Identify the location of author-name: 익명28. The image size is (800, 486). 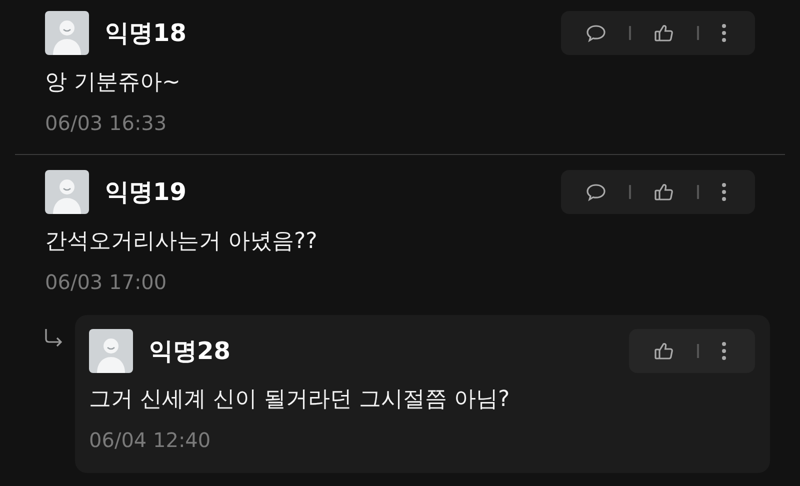
(190, 351).